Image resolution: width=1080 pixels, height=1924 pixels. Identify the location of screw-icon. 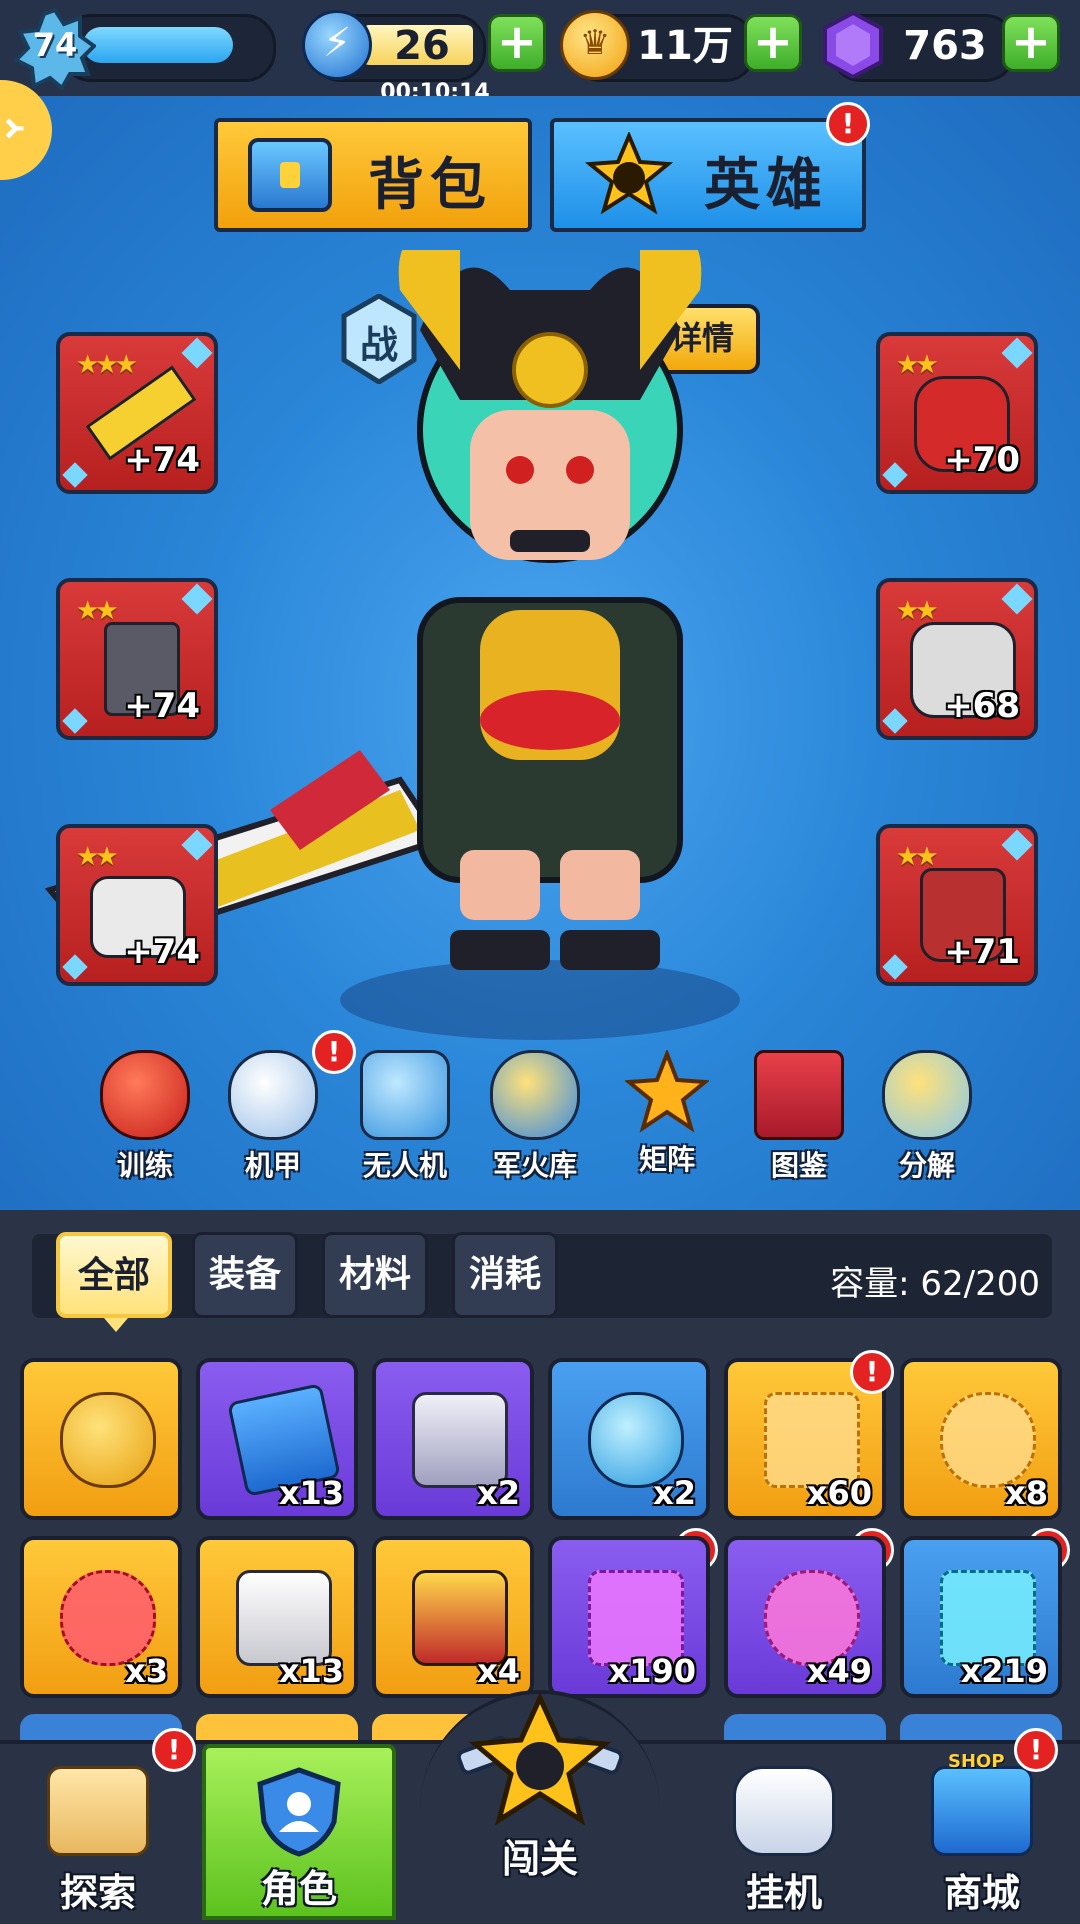
(927, 1095).